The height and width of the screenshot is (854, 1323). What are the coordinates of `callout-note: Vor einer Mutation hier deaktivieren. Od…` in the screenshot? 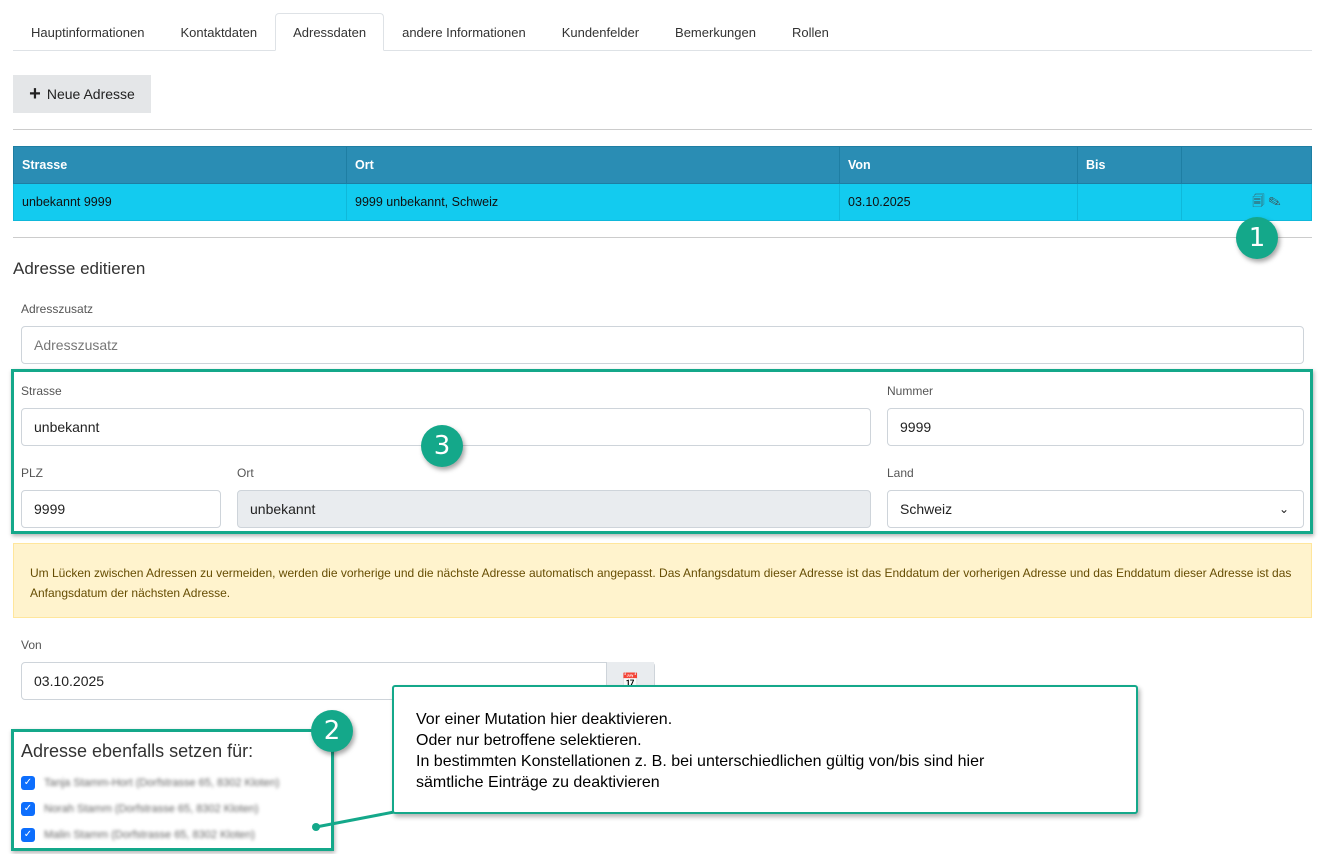 It's located at (765, 749).